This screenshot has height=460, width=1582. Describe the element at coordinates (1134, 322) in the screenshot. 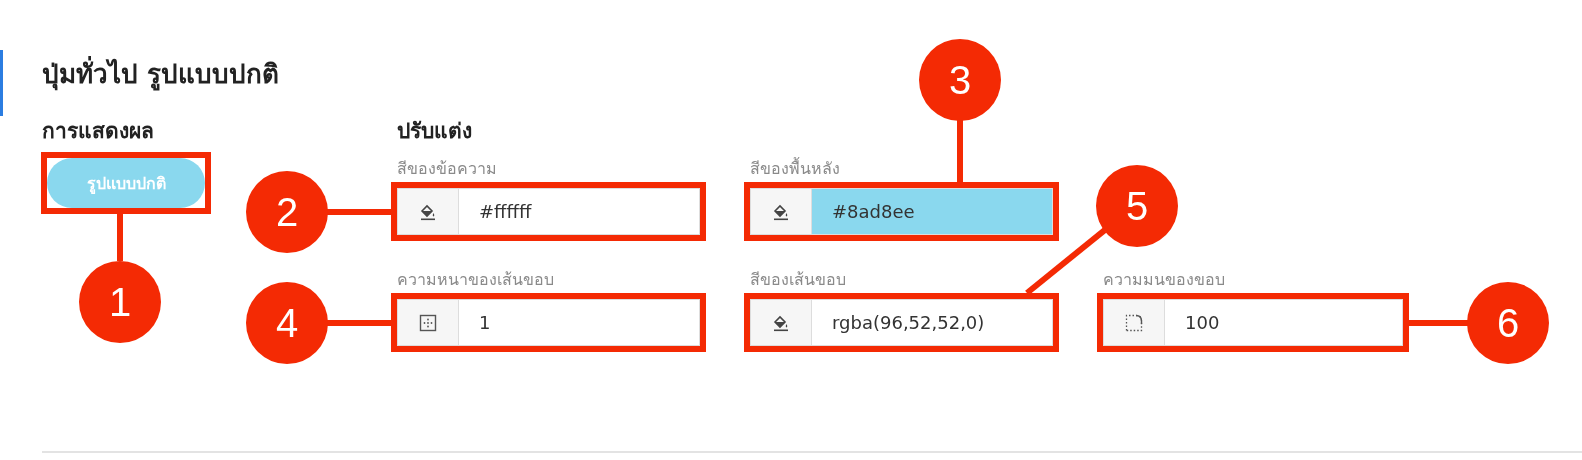

I see `rounded-corner-icon` at that location.